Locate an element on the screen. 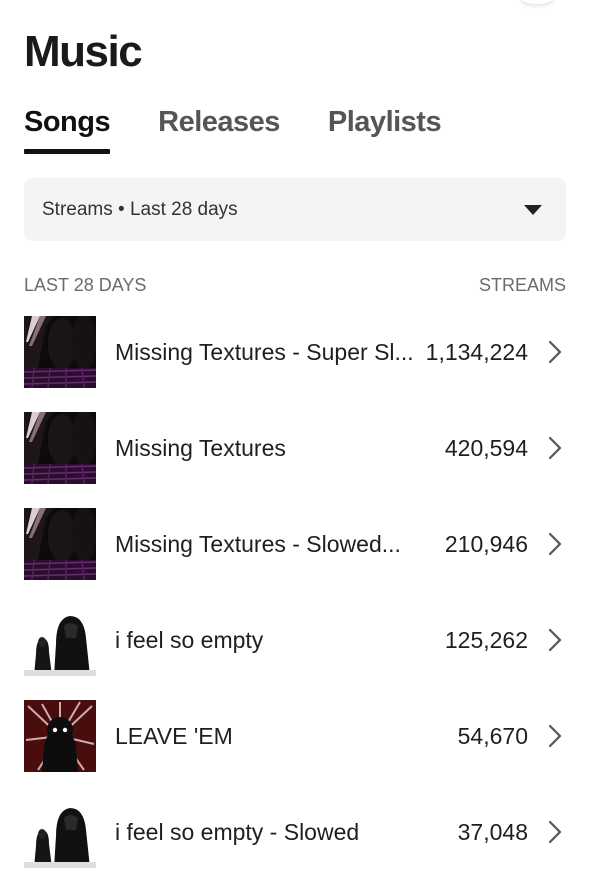 Image resolution: width=590 pixels, height=885 pixels. tab-releases: Releases is located at coordinates (219, 127).